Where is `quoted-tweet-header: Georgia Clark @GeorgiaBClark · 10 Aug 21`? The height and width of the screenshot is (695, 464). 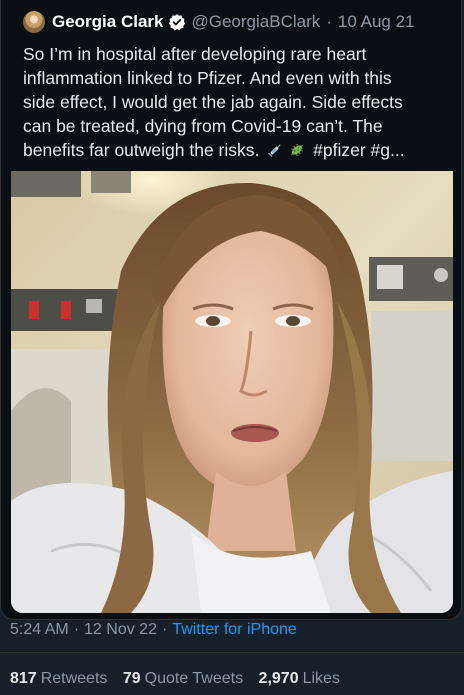
quoted-tweet-header: Georgia Clark @GeorgiaBClark · 10 Aug 21 is located at coordinates (219, 22).